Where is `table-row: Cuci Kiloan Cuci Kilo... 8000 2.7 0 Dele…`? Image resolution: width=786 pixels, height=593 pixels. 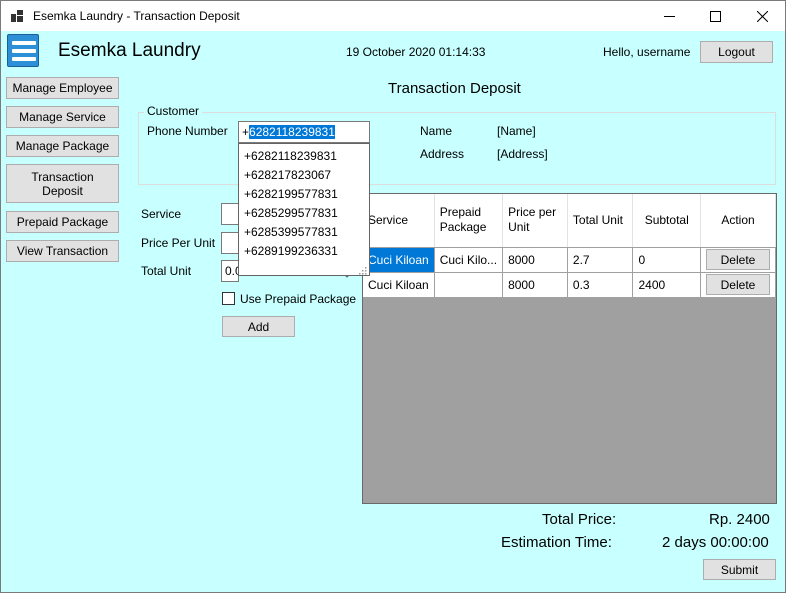 table-row: Cuci Kiloan Cuci Kilo... 8000 2.7 0 Dele… is located at coordinates (569, 260).